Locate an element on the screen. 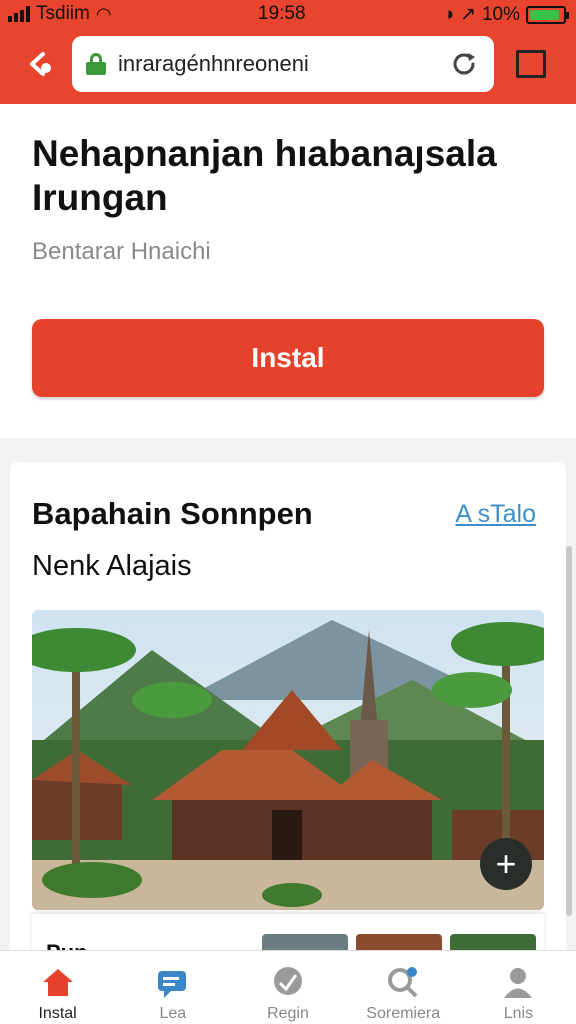  section-subtitle: Nenk Alajais is located at coordinates (112, 566).